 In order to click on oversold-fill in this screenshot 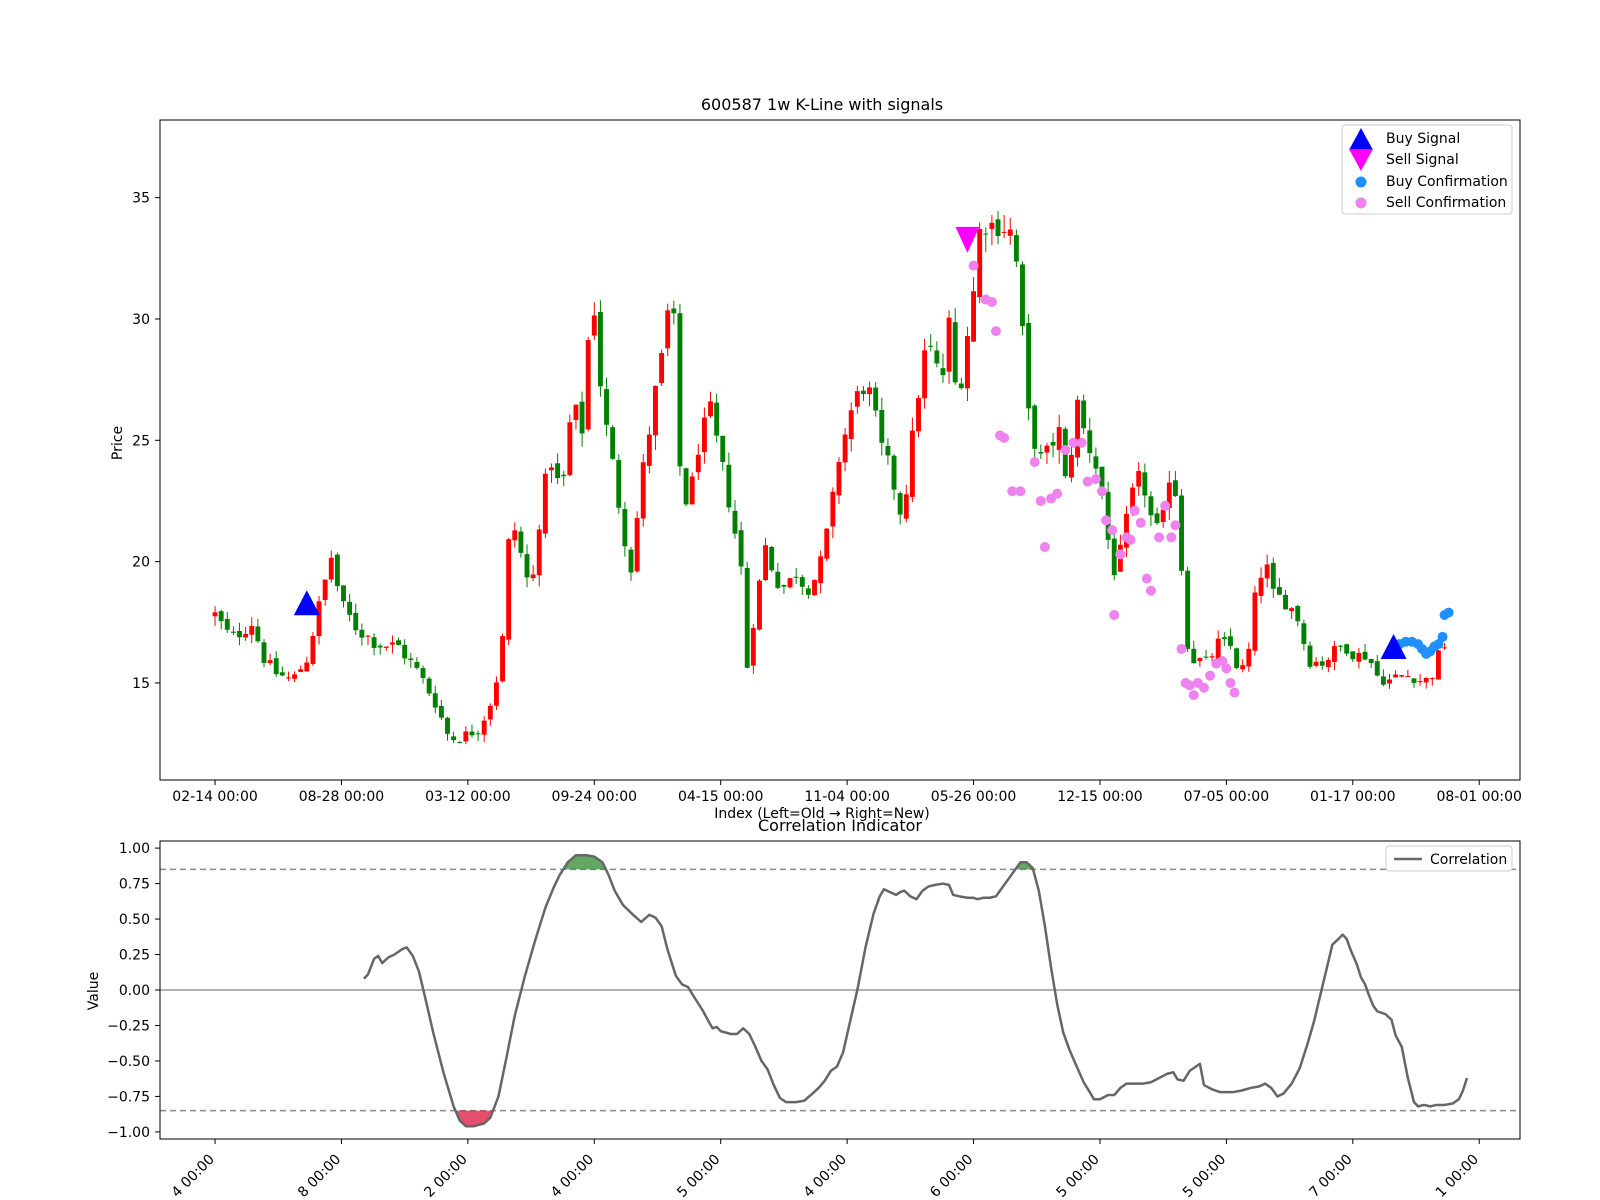, I will do `click(474, 1118)`.